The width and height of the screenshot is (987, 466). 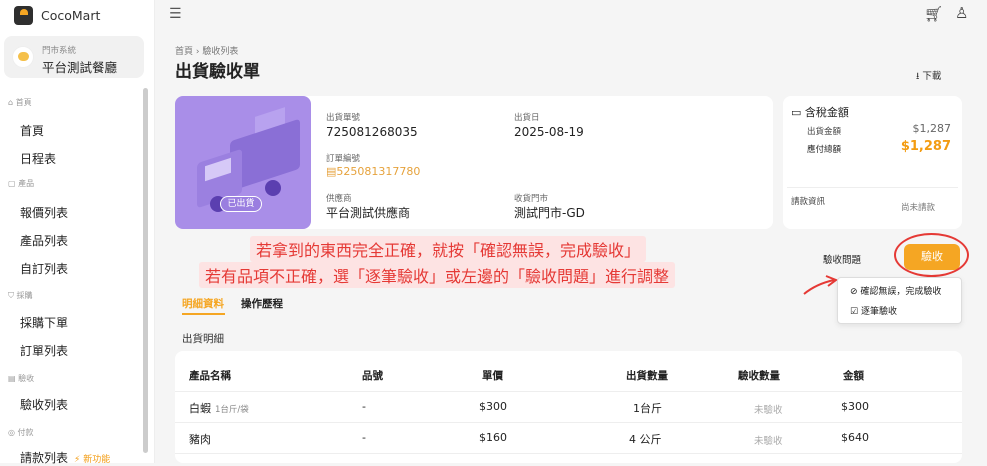 I want to click on sidebar-scrollbar, so click(x=145, y=270).